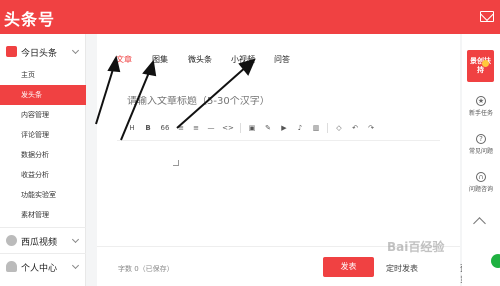 The image size is (500, 286). Describe the element at coordinates (43, 95) in the screenshot. I see `sidebar-item-post: 发头条` at that location.